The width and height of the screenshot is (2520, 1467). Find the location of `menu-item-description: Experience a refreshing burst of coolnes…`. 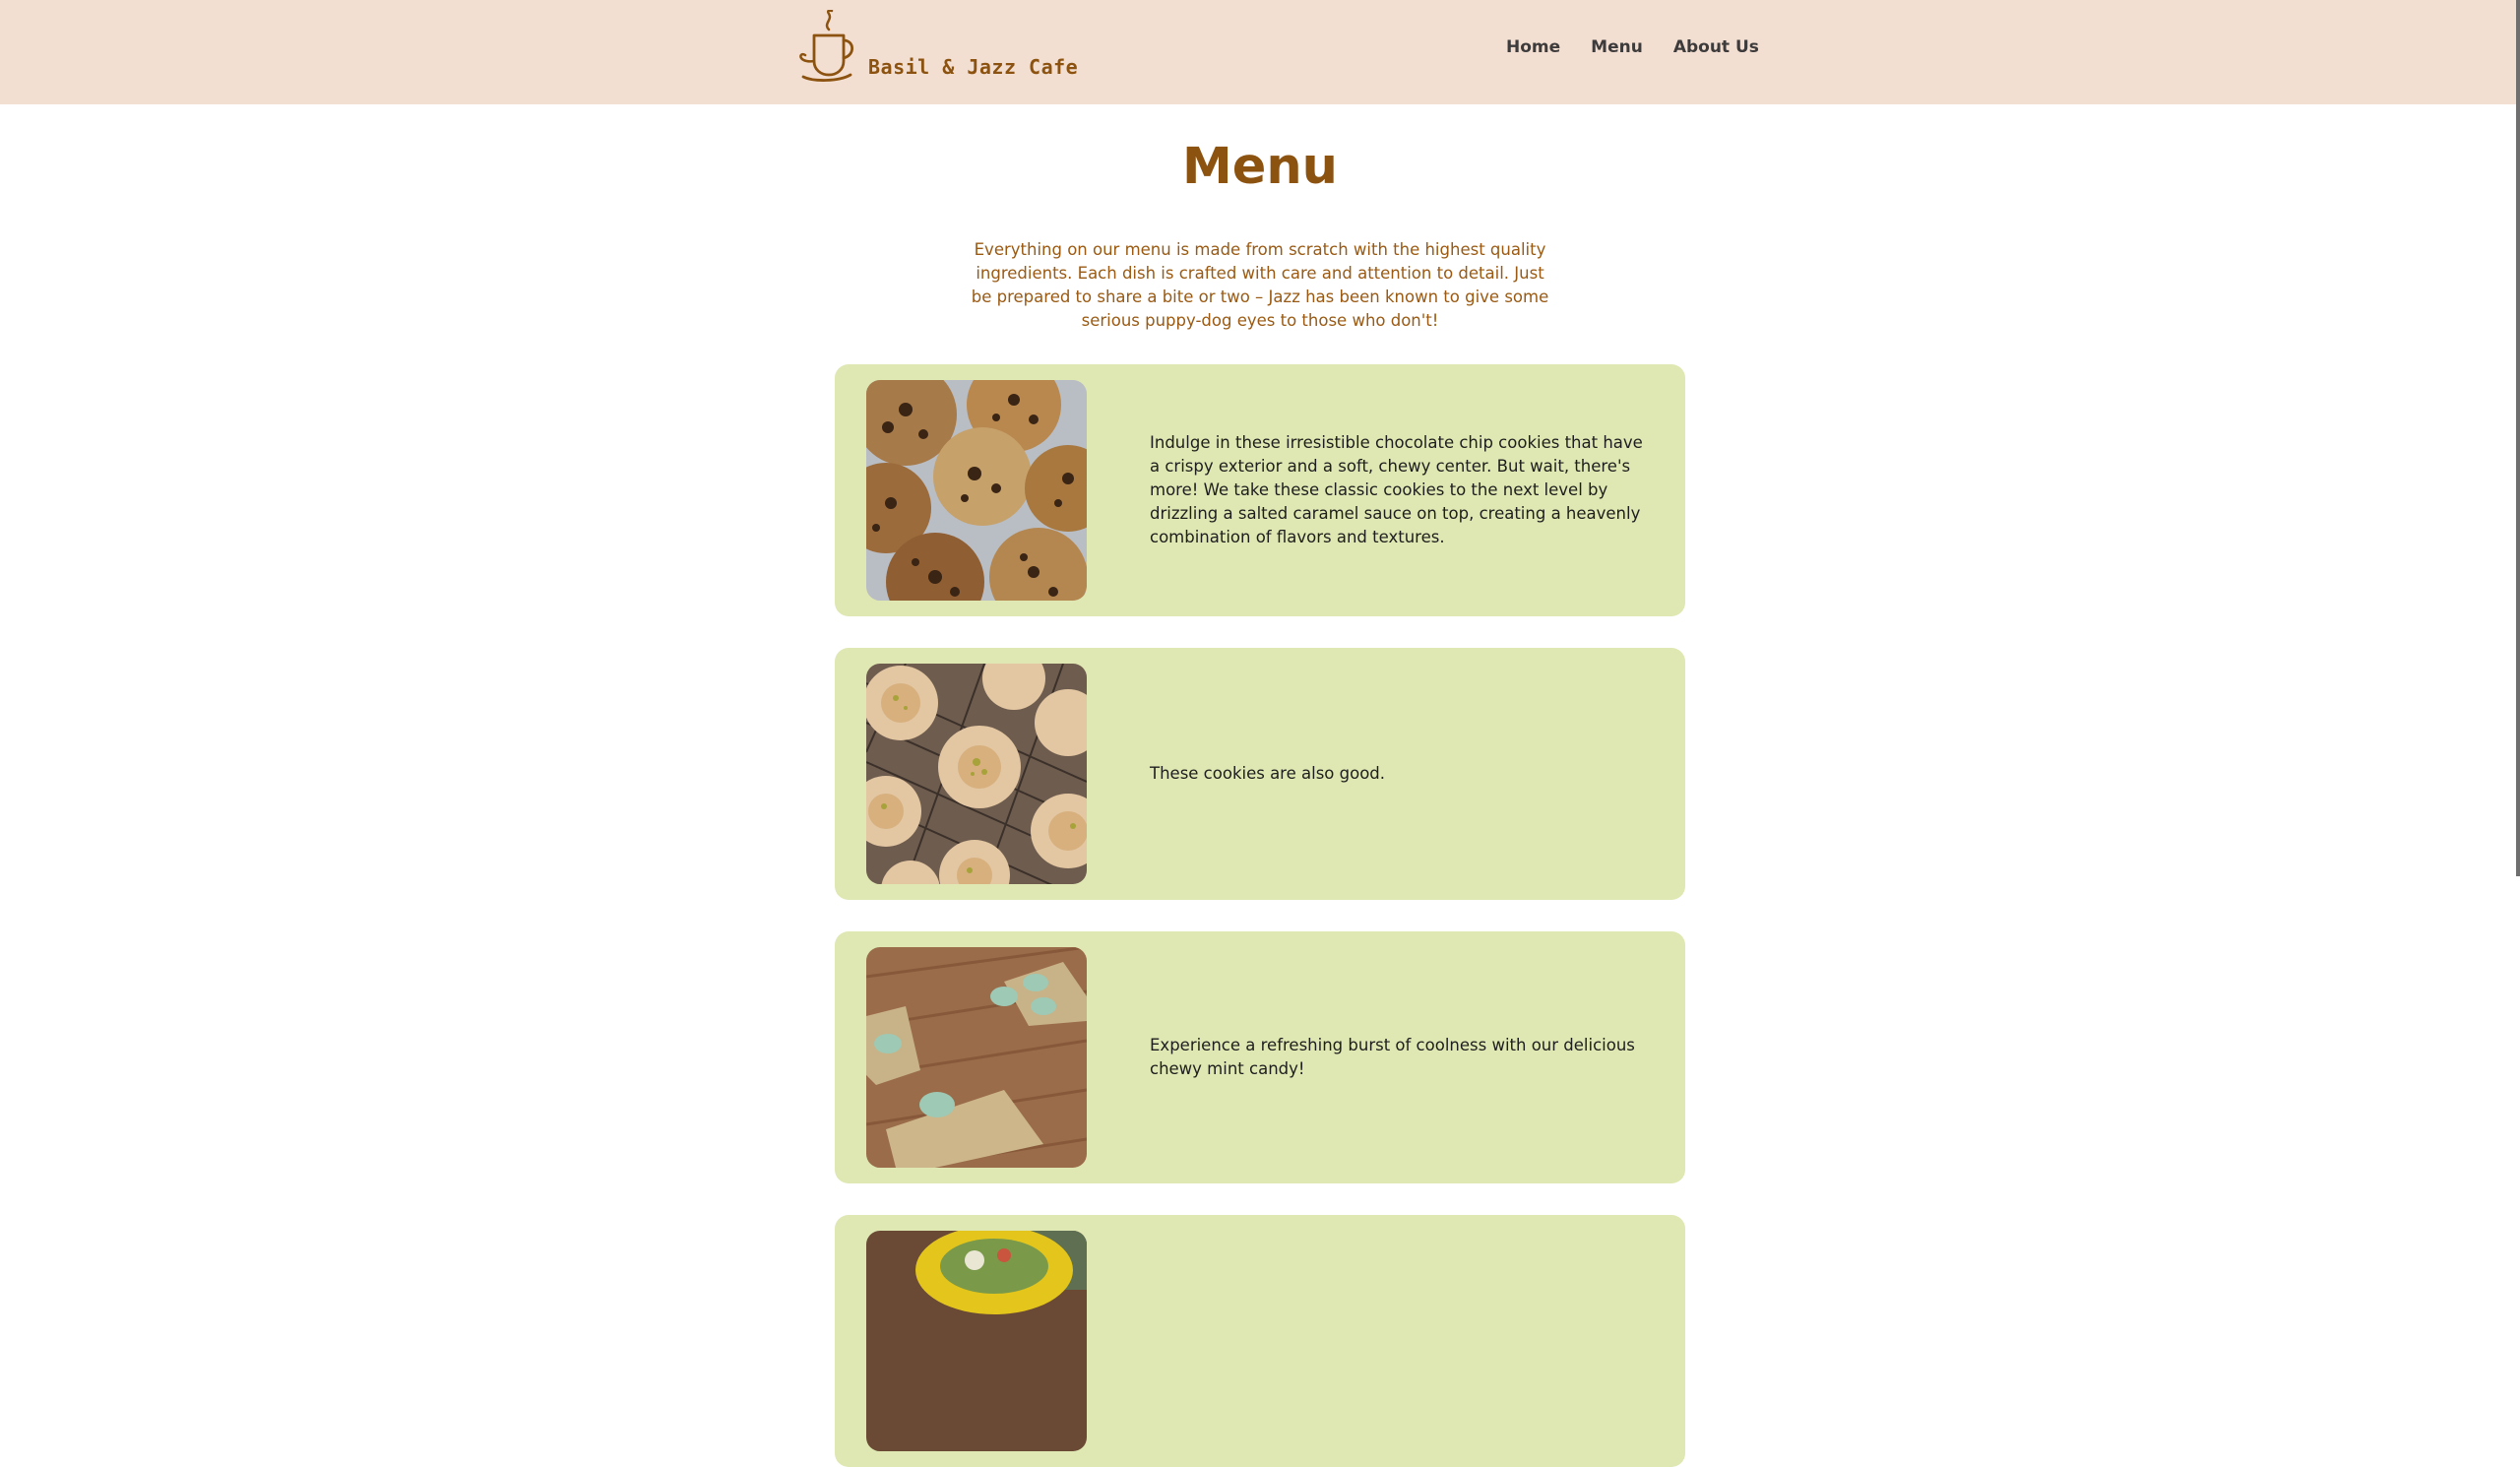

menu-item-description: Experience a refreshing burst of coolnes… is located at coordinates (1392, 1057).